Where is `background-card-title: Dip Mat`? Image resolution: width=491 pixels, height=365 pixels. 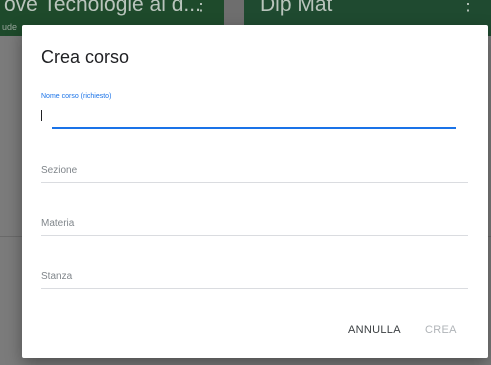 background-card-title: Dip Mat is located at coordinates (296, 8).